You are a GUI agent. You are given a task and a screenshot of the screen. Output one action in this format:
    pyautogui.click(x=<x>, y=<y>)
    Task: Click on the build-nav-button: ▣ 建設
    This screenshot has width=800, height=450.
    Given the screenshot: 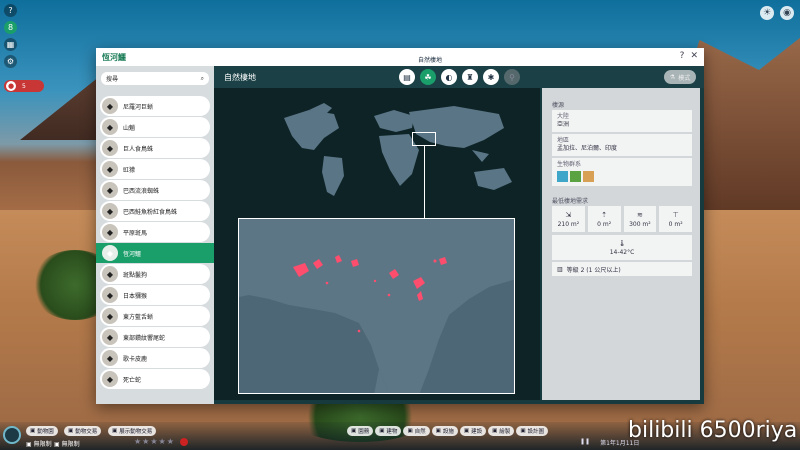 What is the action you would take?
    pyautogui.click(x=473, y=431)
    